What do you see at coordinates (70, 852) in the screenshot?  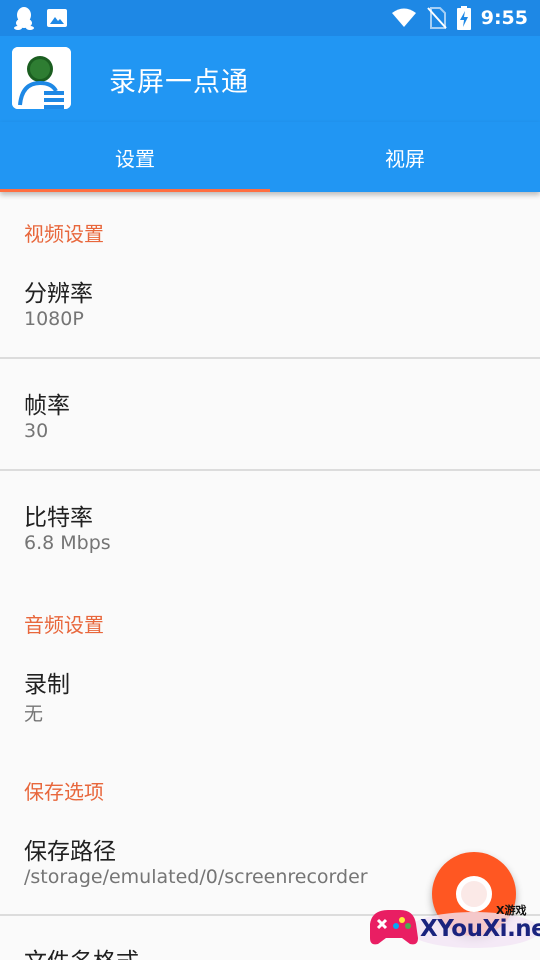 I see `pref-title: 保存路径` at bounding box center [70, 852].